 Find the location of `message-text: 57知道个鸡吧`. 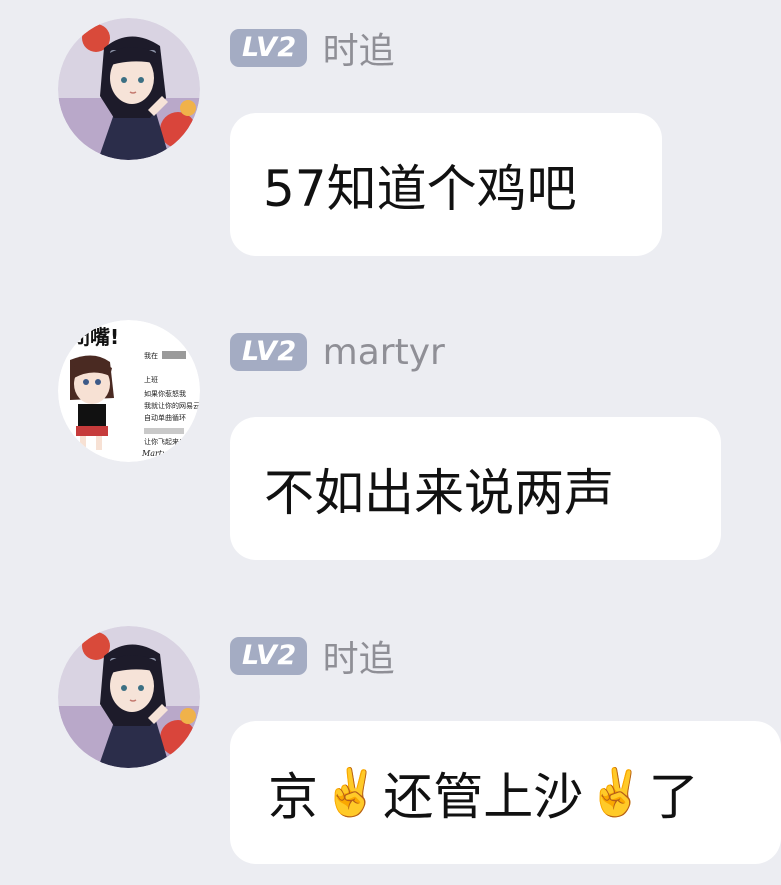

message-text: 57知道个鸡吧 is located at coordinates (420, 185).